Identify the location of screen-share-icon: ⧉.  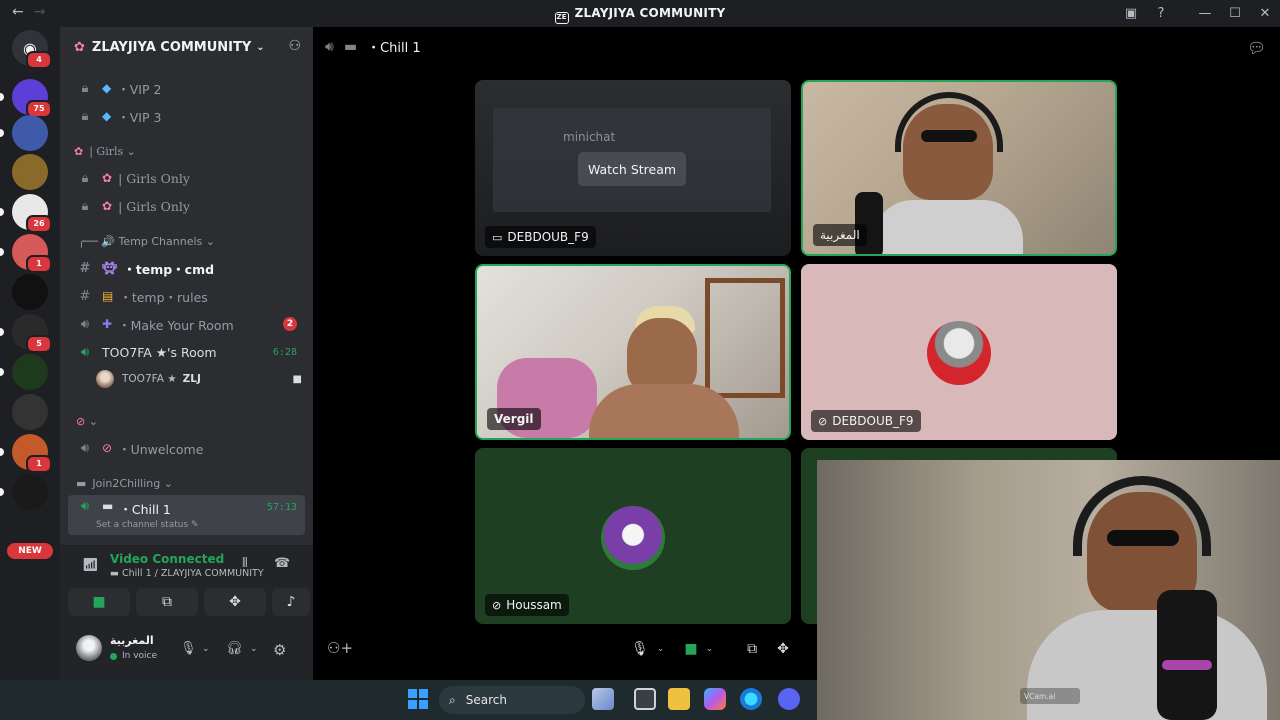
(752, 649).